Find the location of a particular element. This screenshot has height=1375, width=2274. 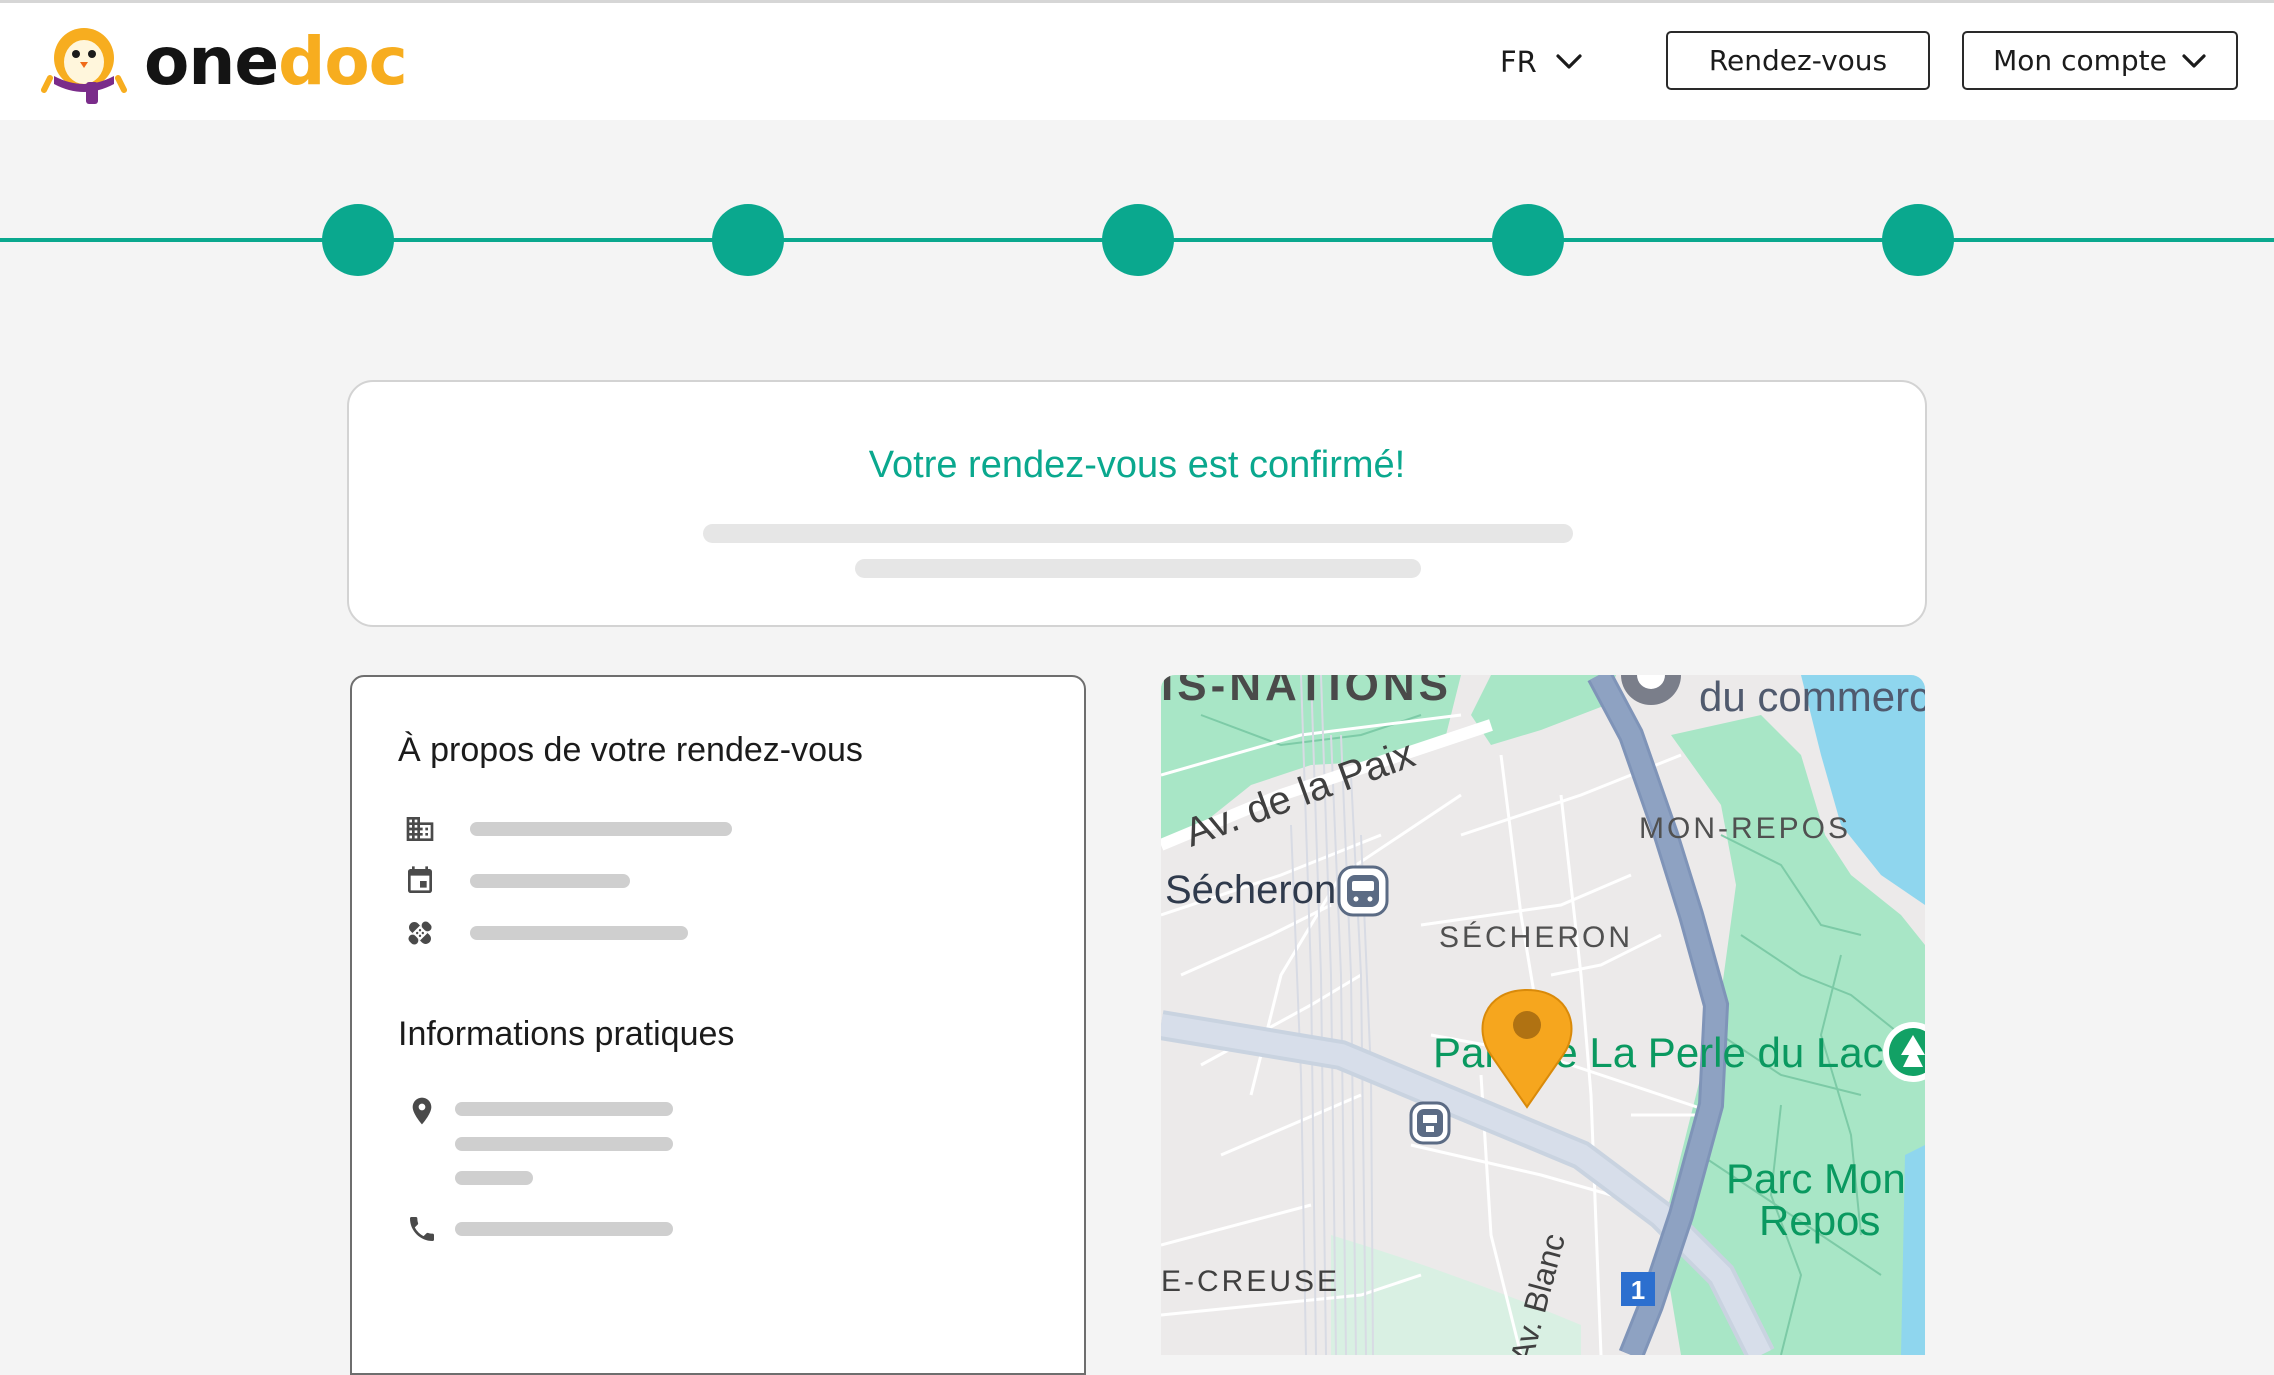

logo-text-one: one is located at coordinates (211, 61).